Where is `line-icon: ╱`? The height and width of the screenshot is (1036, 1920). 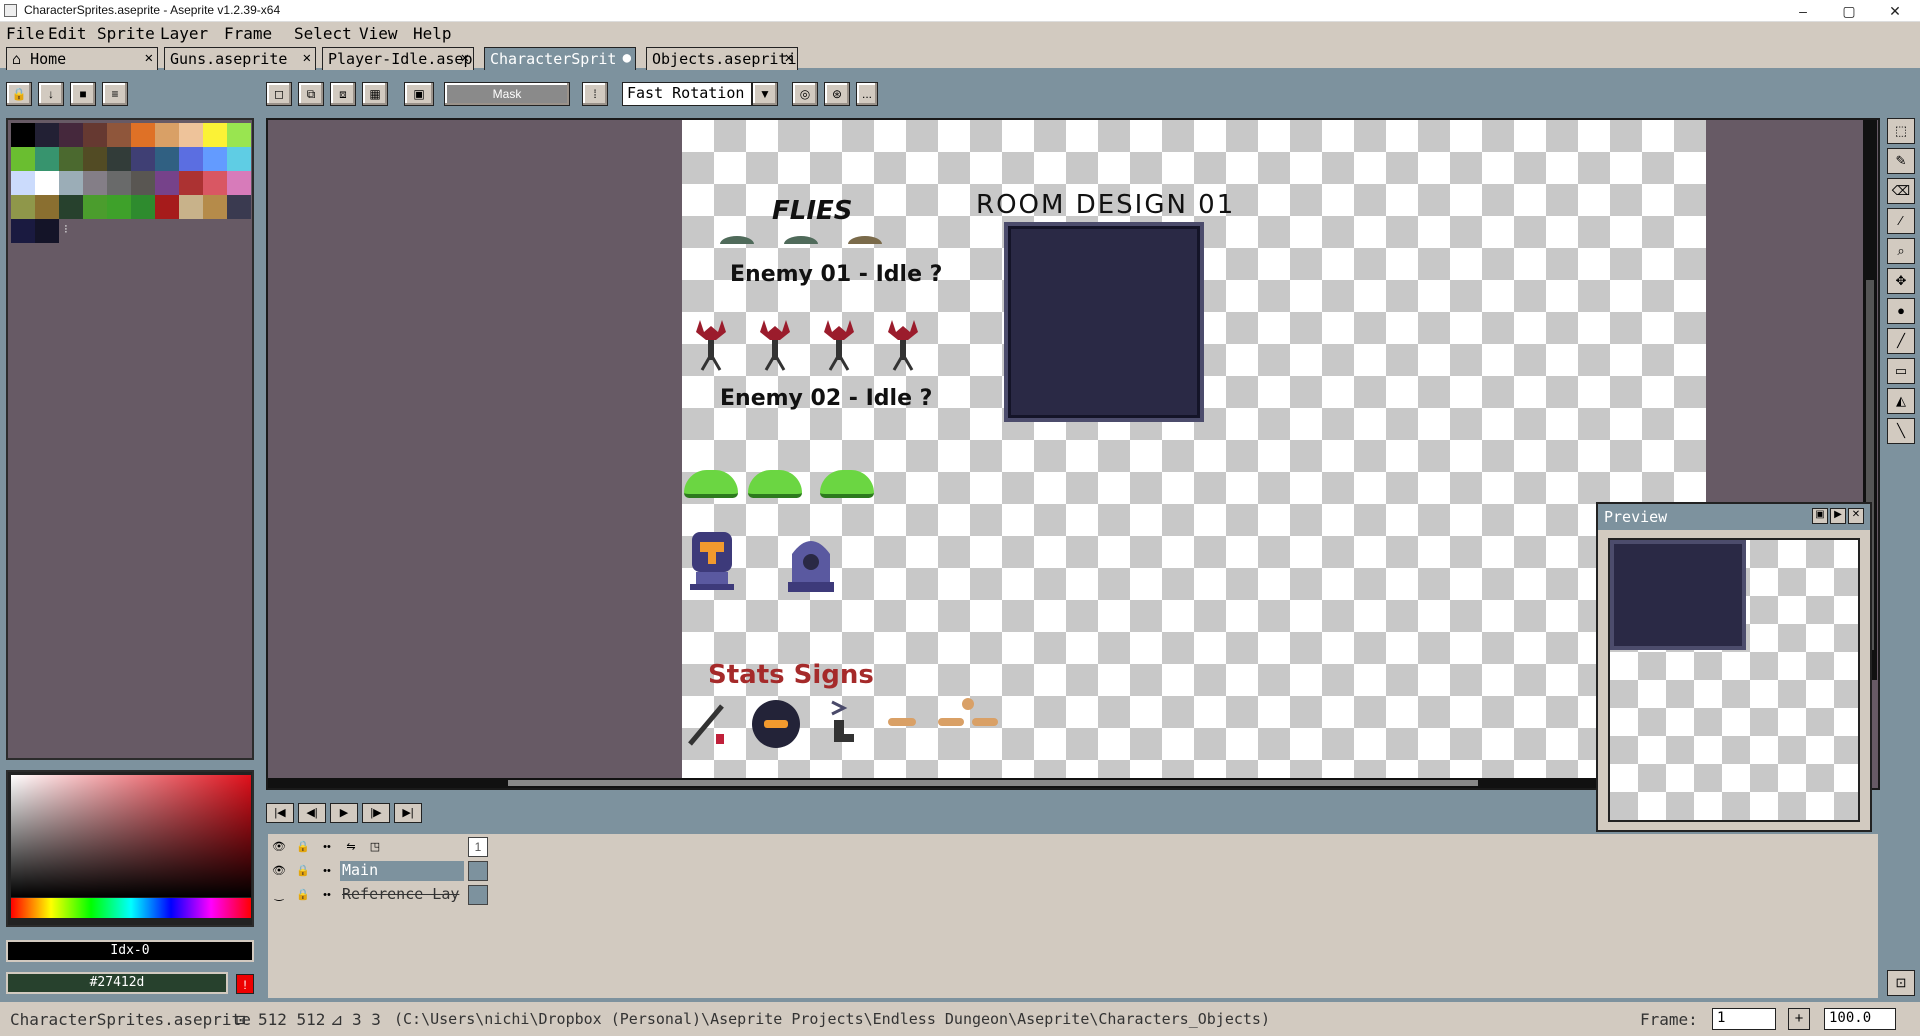
line-icon: ╱ is located at coordinates (1901, 341).